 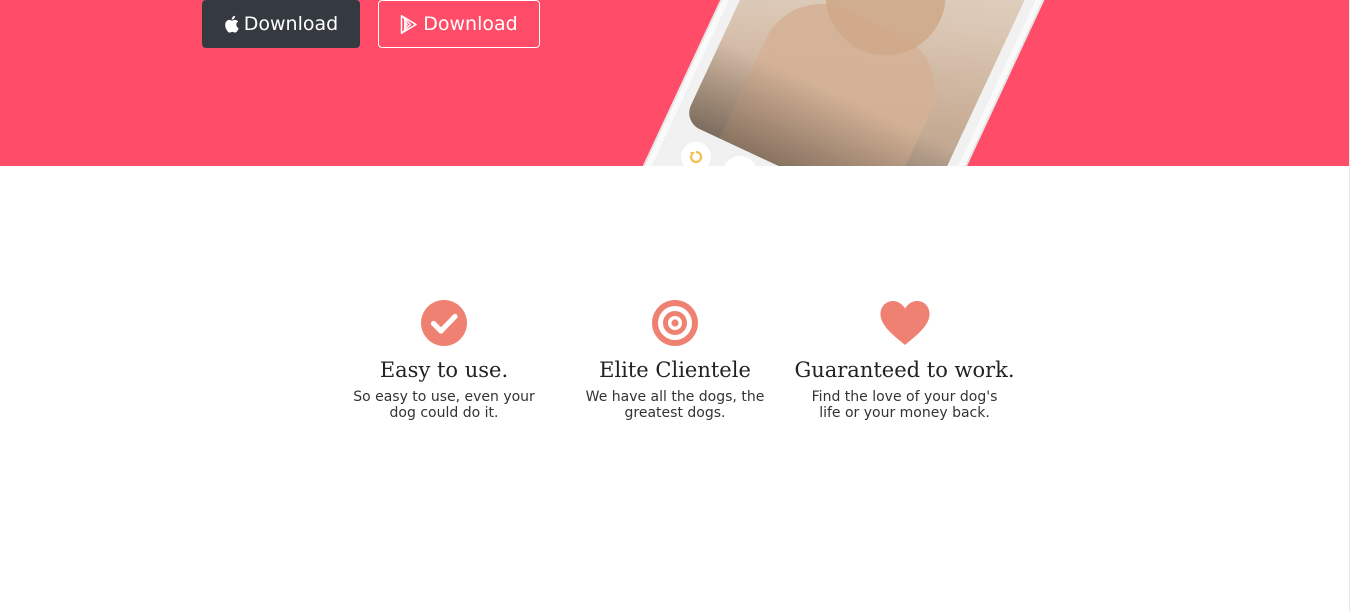 I want to click on feature-description: We have all the dogs, the greatest dogs., so click(x=675, y=405).